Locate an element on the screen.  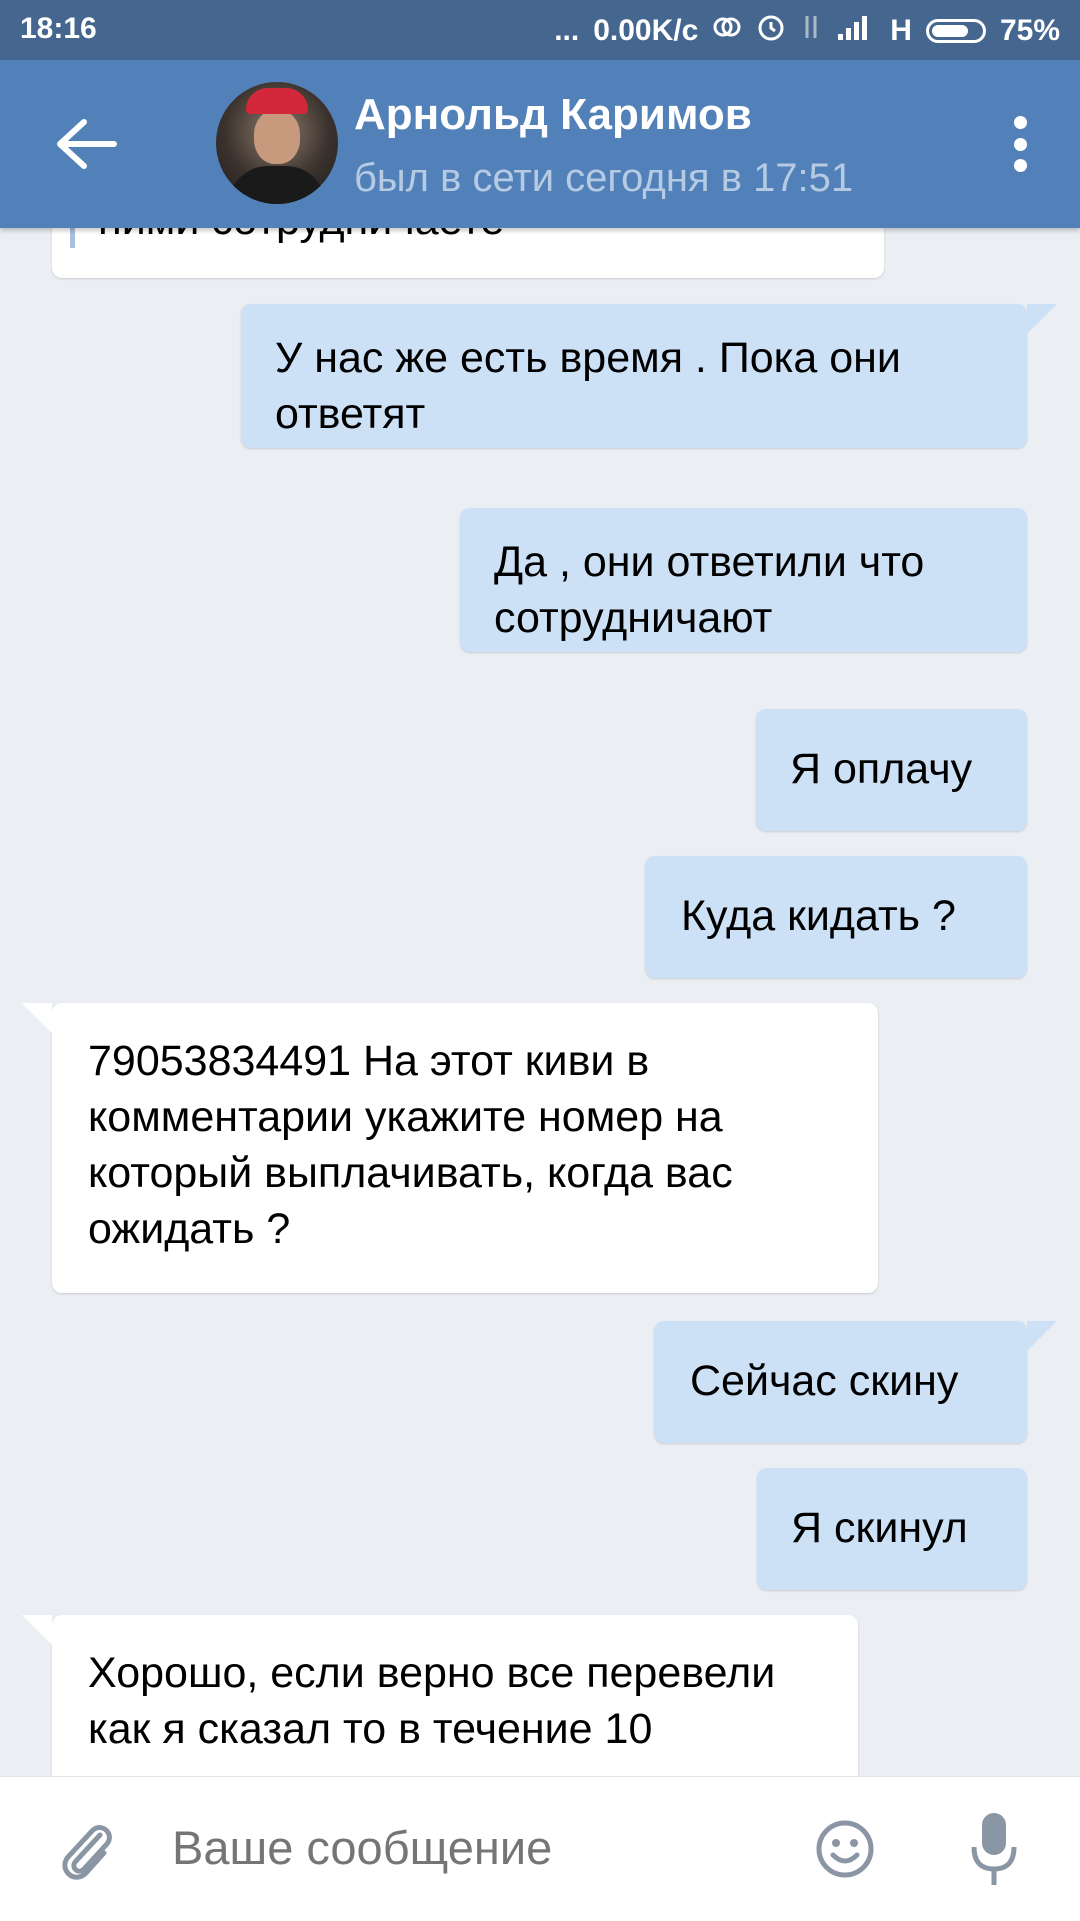
battery-icon is located at coordinates (955, 31).